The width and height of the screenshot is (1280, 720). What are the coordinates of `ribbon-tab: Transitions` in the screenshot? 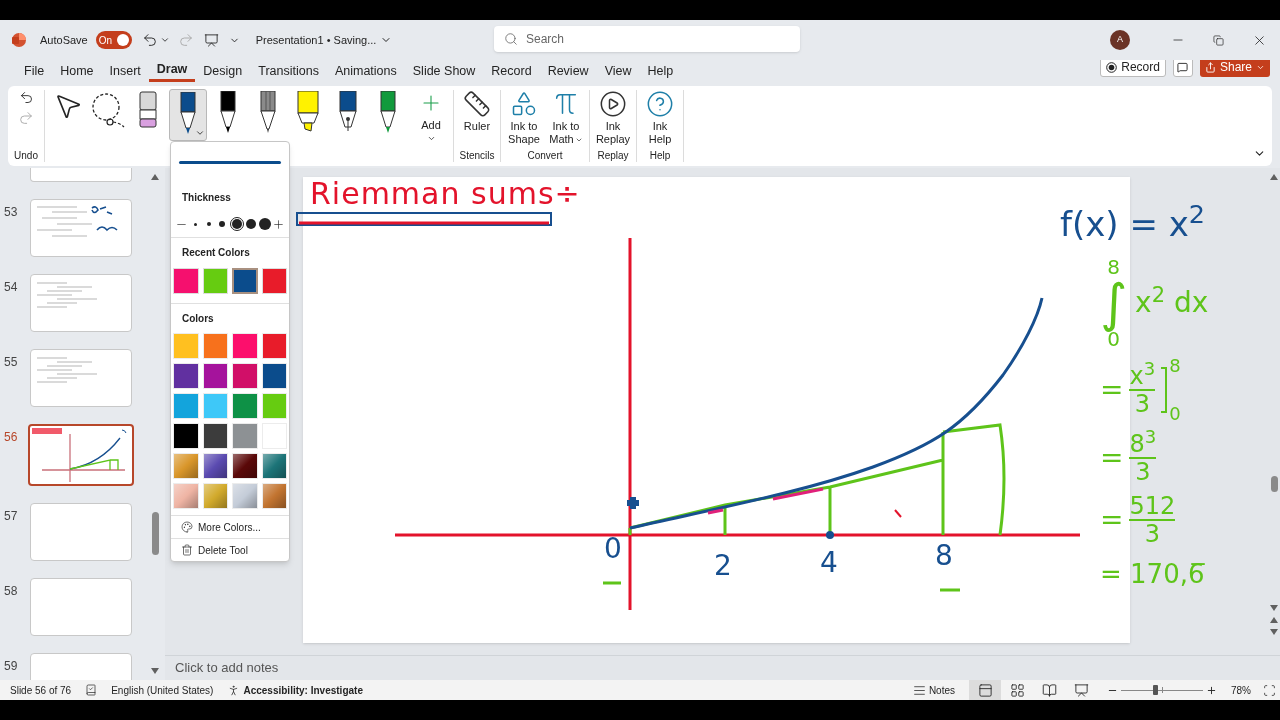 It's located at (288, 71).